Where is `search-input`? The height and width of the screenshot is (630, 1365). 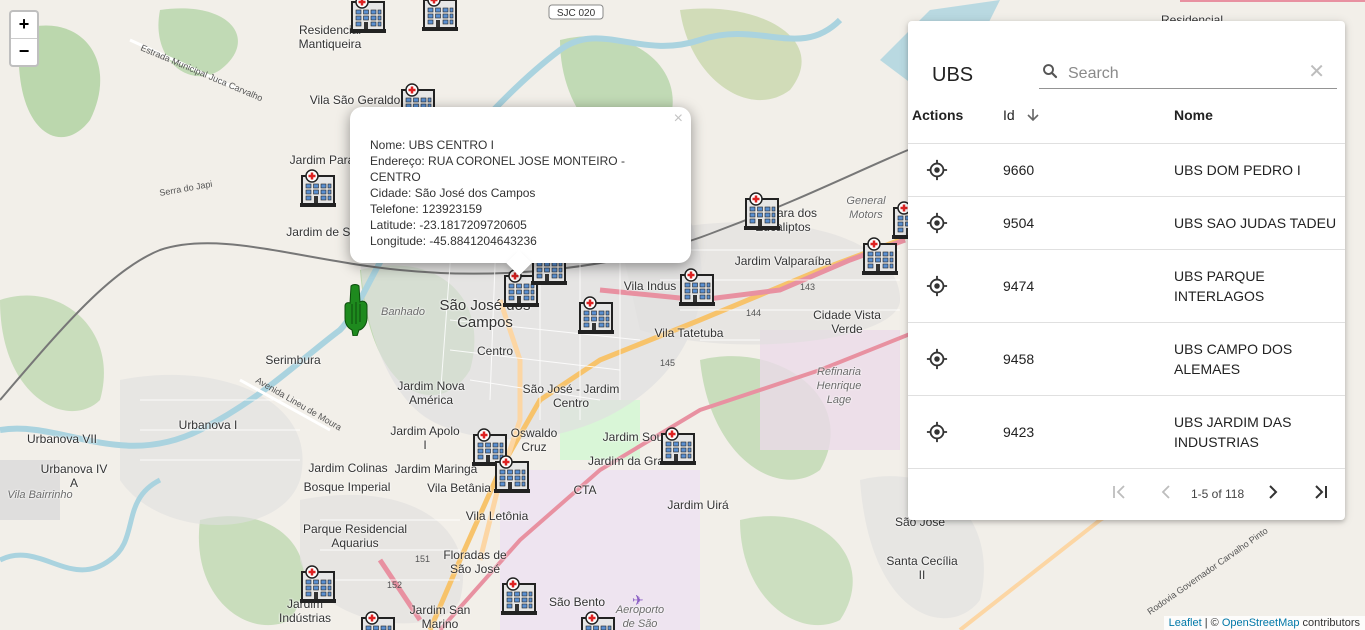 search-input is located at coordinates (1186, 74).